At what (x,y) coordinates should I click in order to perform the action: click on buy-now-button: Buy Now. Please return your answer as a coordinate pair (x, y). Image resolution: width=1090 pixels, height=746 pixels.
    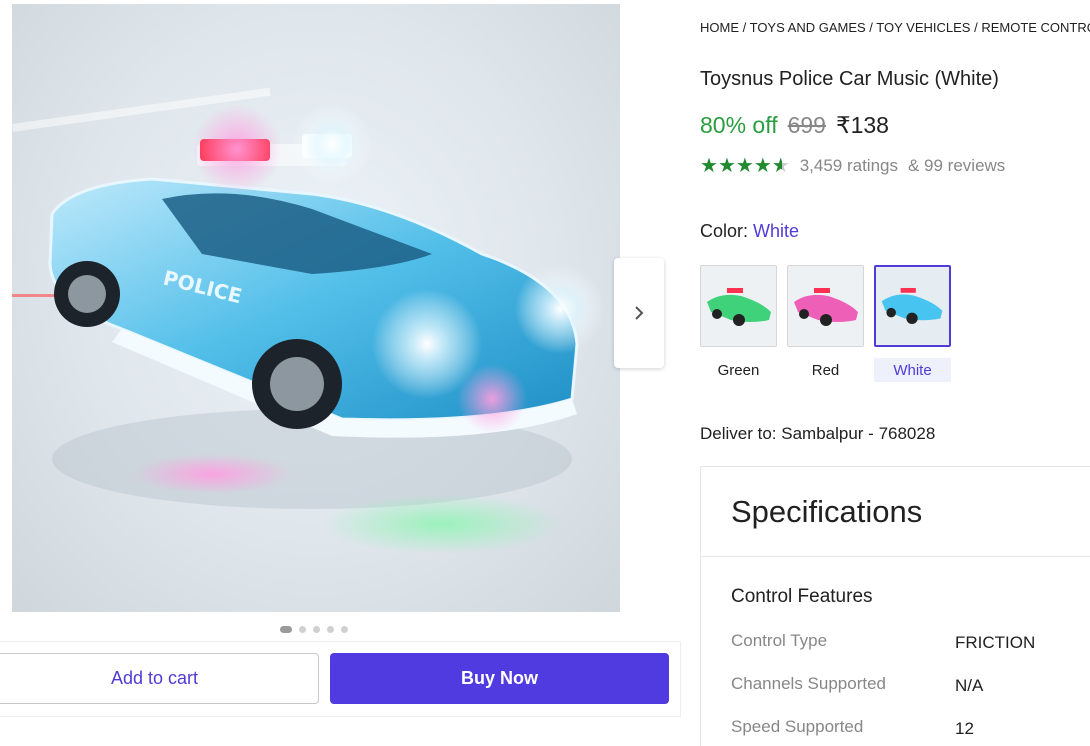
    Looking at the image, I should click on (499, 678).